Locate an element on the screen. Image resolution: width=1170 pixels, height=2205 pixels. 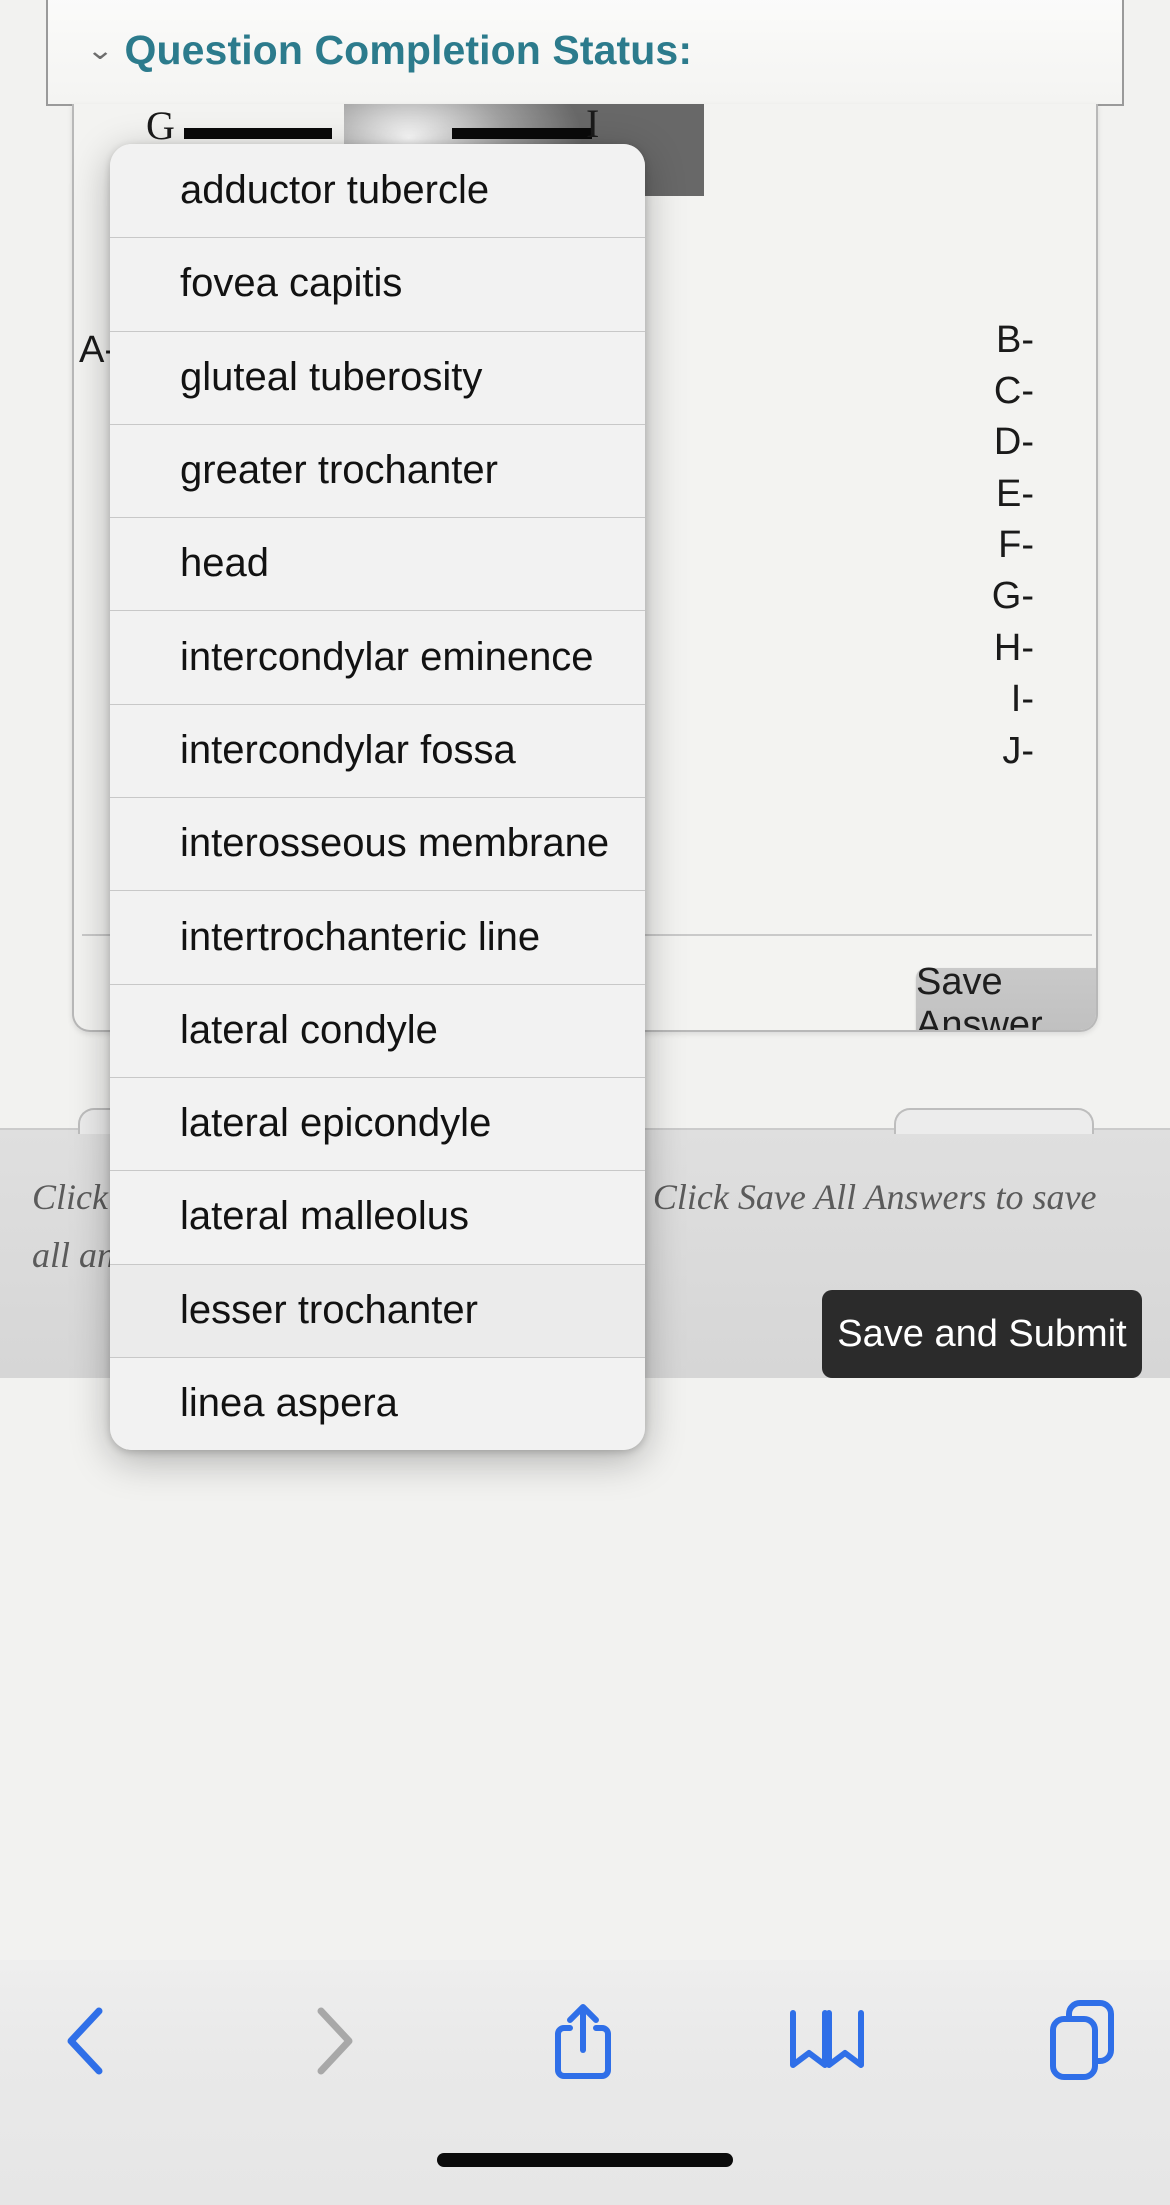
tabs-icon is located at coordinates (1085, 2041).